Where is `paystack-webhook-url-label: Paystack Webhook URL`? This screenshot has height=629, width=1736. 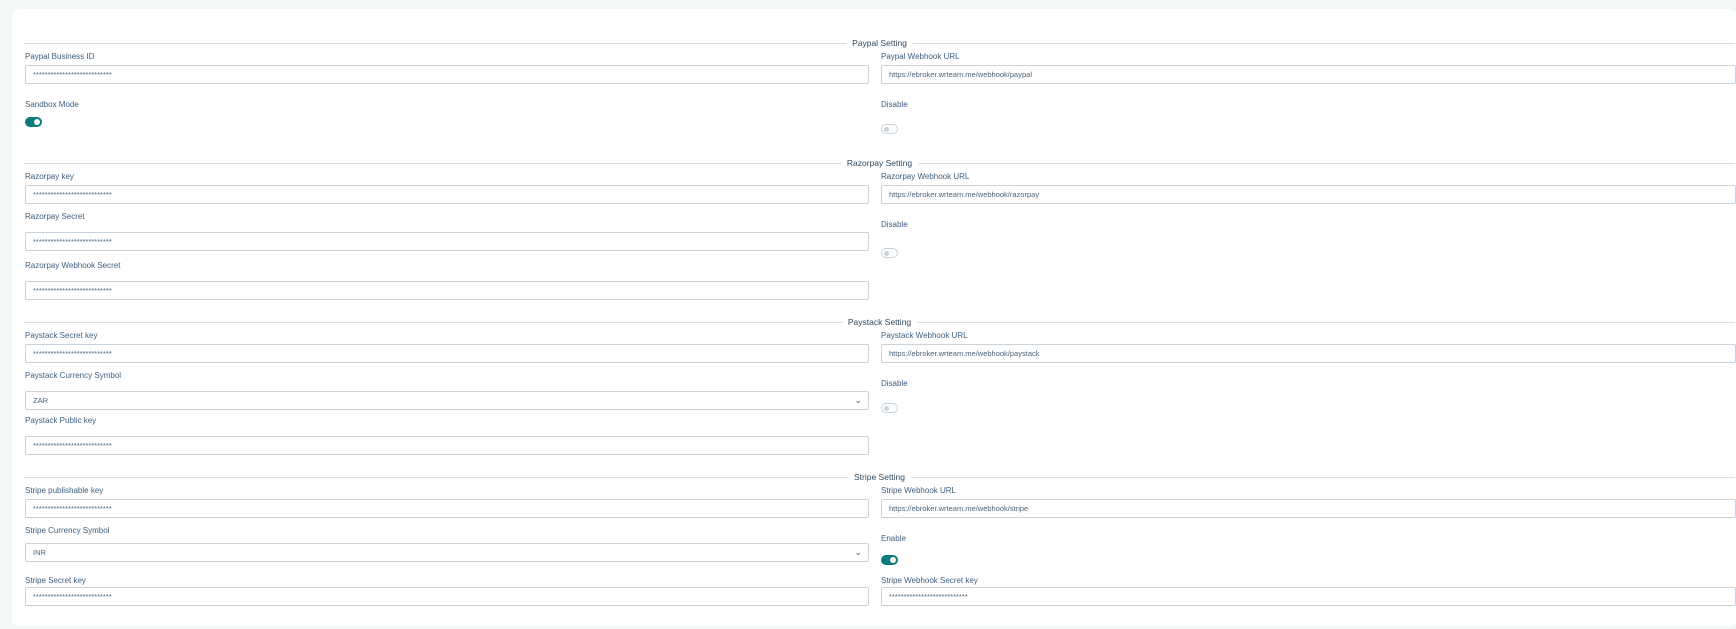
paystack-webhook-url-label: Paystack Webhook URL is located at coordinates (924, 335).